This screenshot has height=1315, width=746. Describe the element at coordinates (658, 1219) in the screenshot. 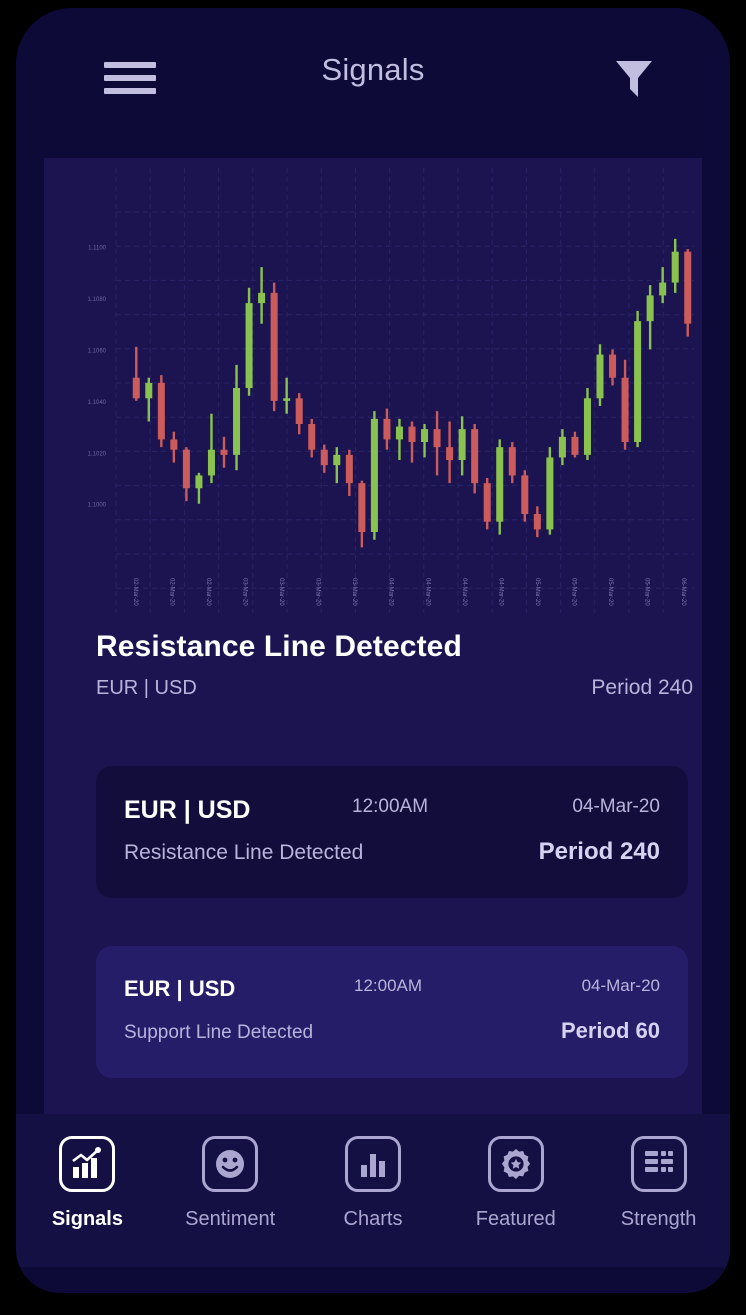

I see `nav-item-label: Strength` at that location.